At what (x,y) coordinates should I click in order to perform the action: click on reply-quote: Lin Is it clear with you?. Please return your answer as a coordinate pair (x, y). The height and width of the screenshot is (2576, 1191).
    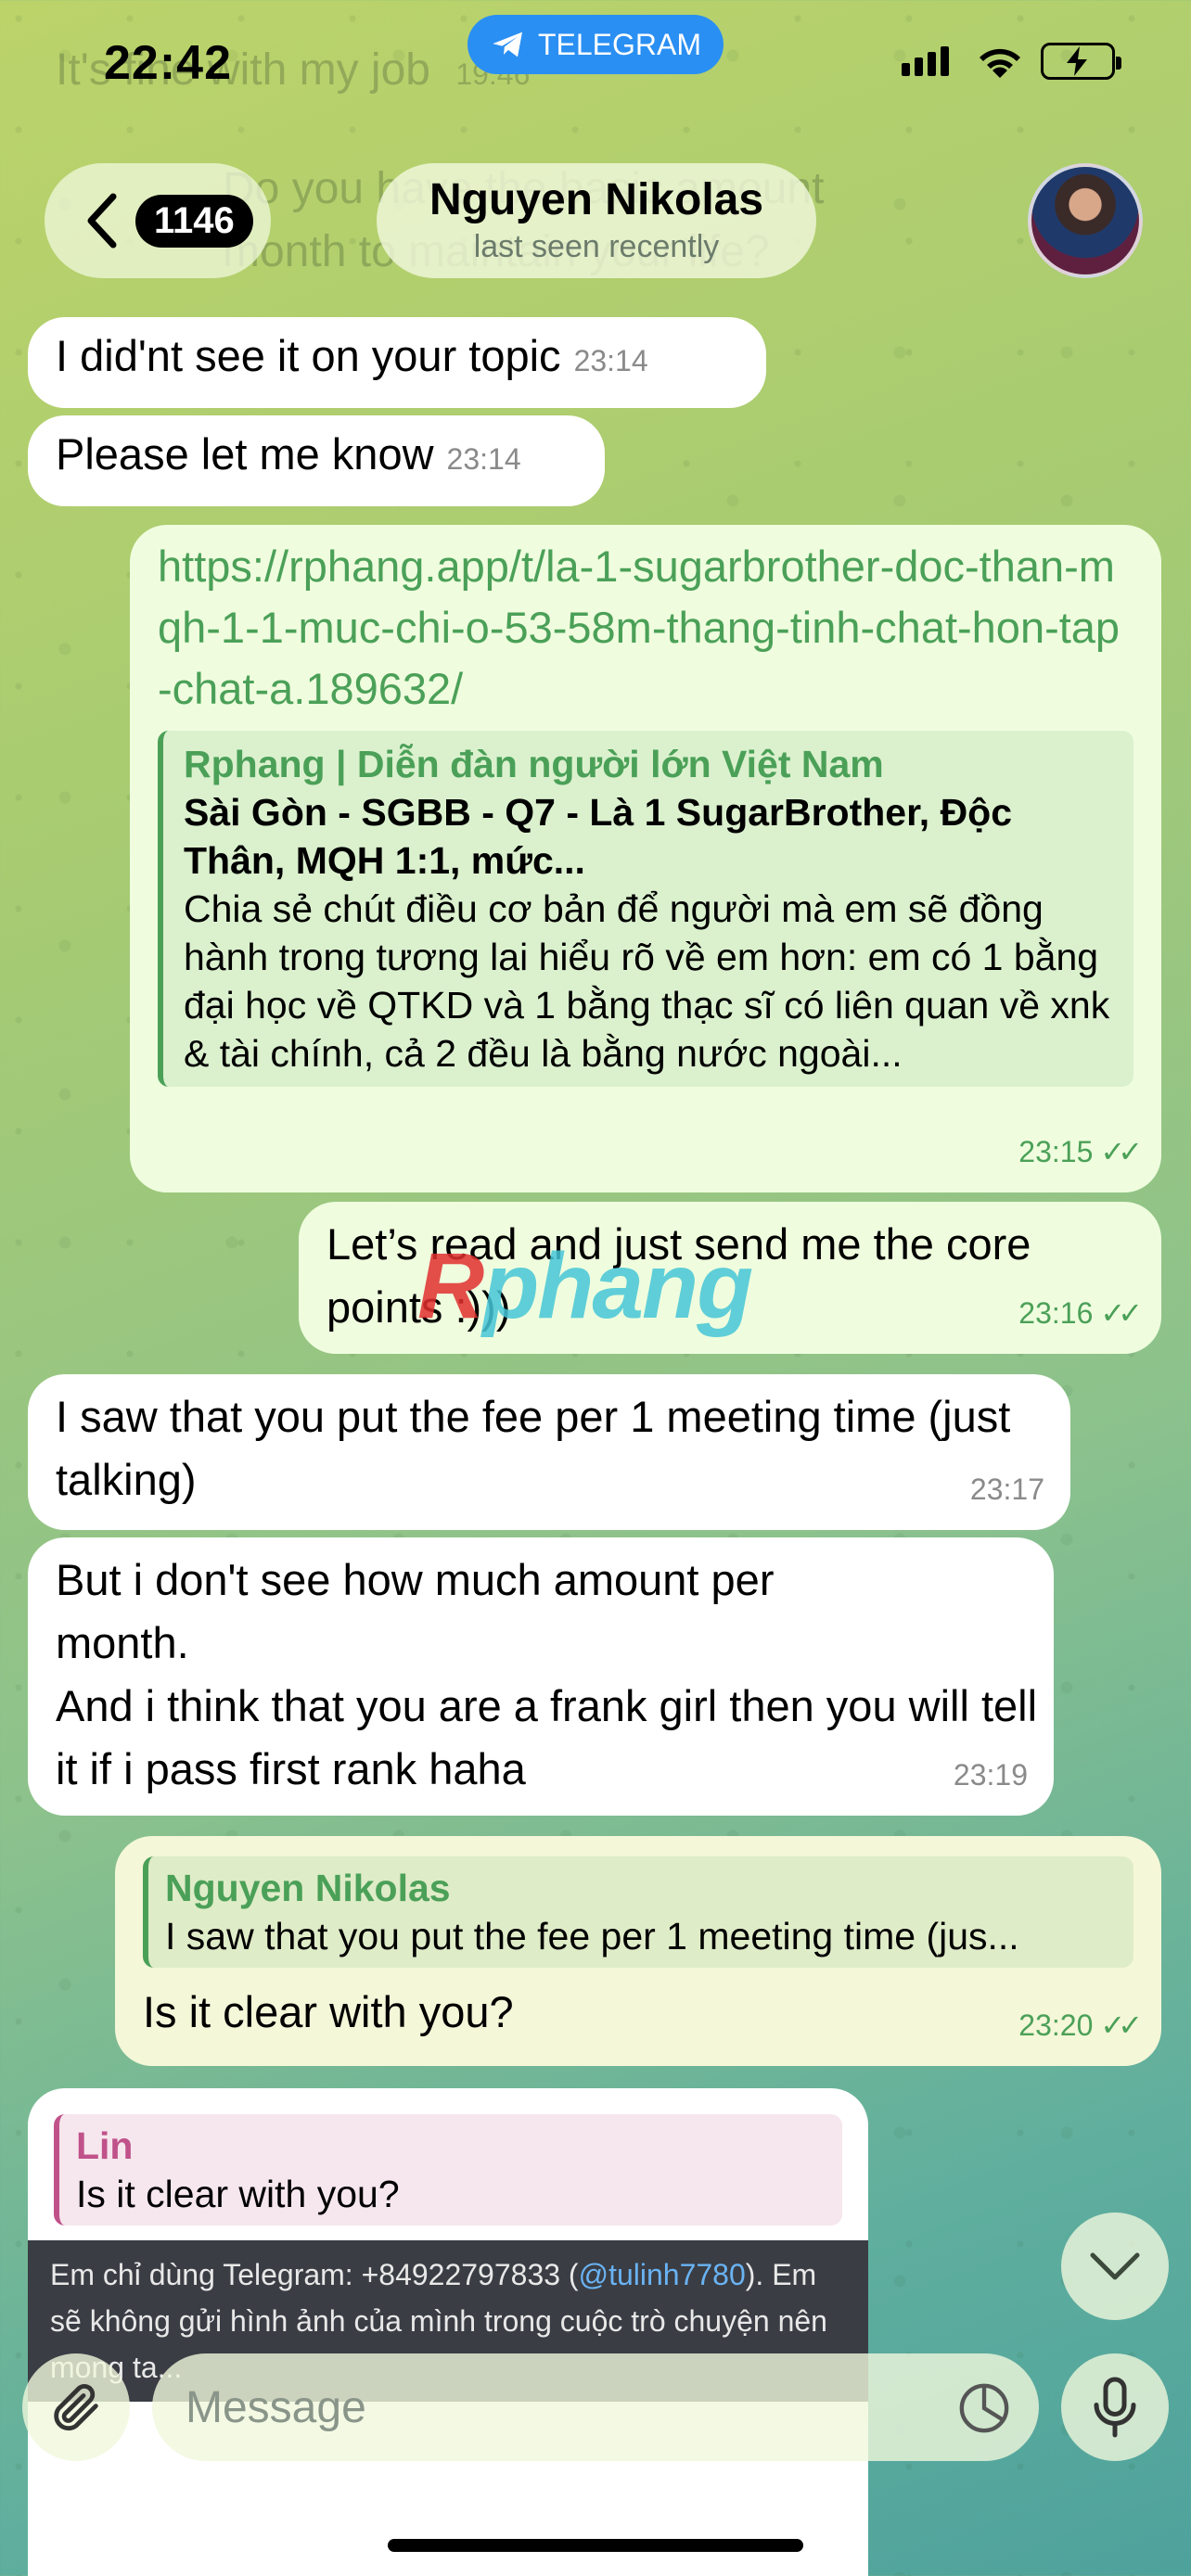
    Looking at the image, I should click on (448, 2169).